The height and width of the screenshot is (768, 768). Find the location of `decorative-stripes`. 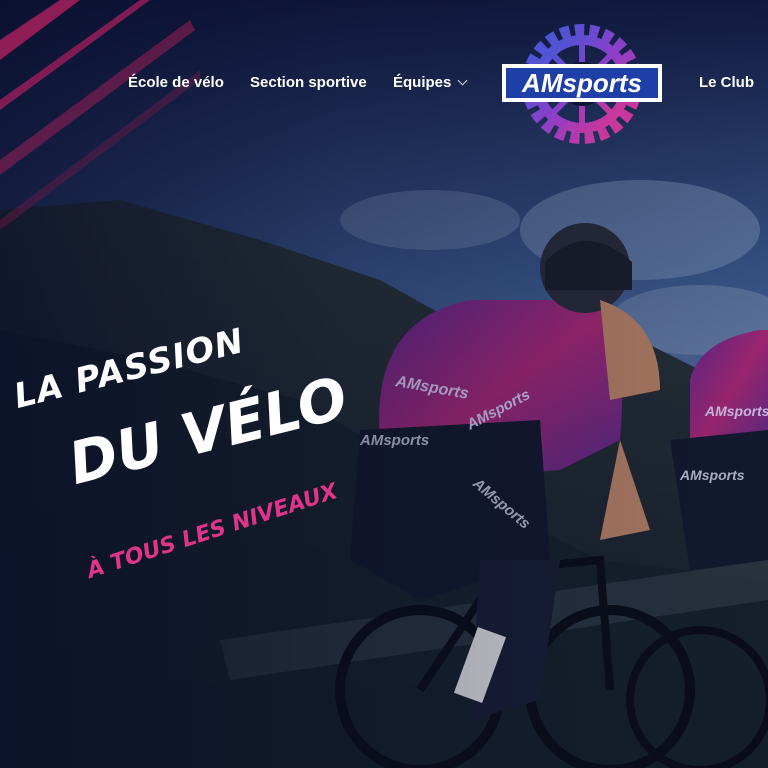

decorative-stripes is located at coordinates (100, 115).